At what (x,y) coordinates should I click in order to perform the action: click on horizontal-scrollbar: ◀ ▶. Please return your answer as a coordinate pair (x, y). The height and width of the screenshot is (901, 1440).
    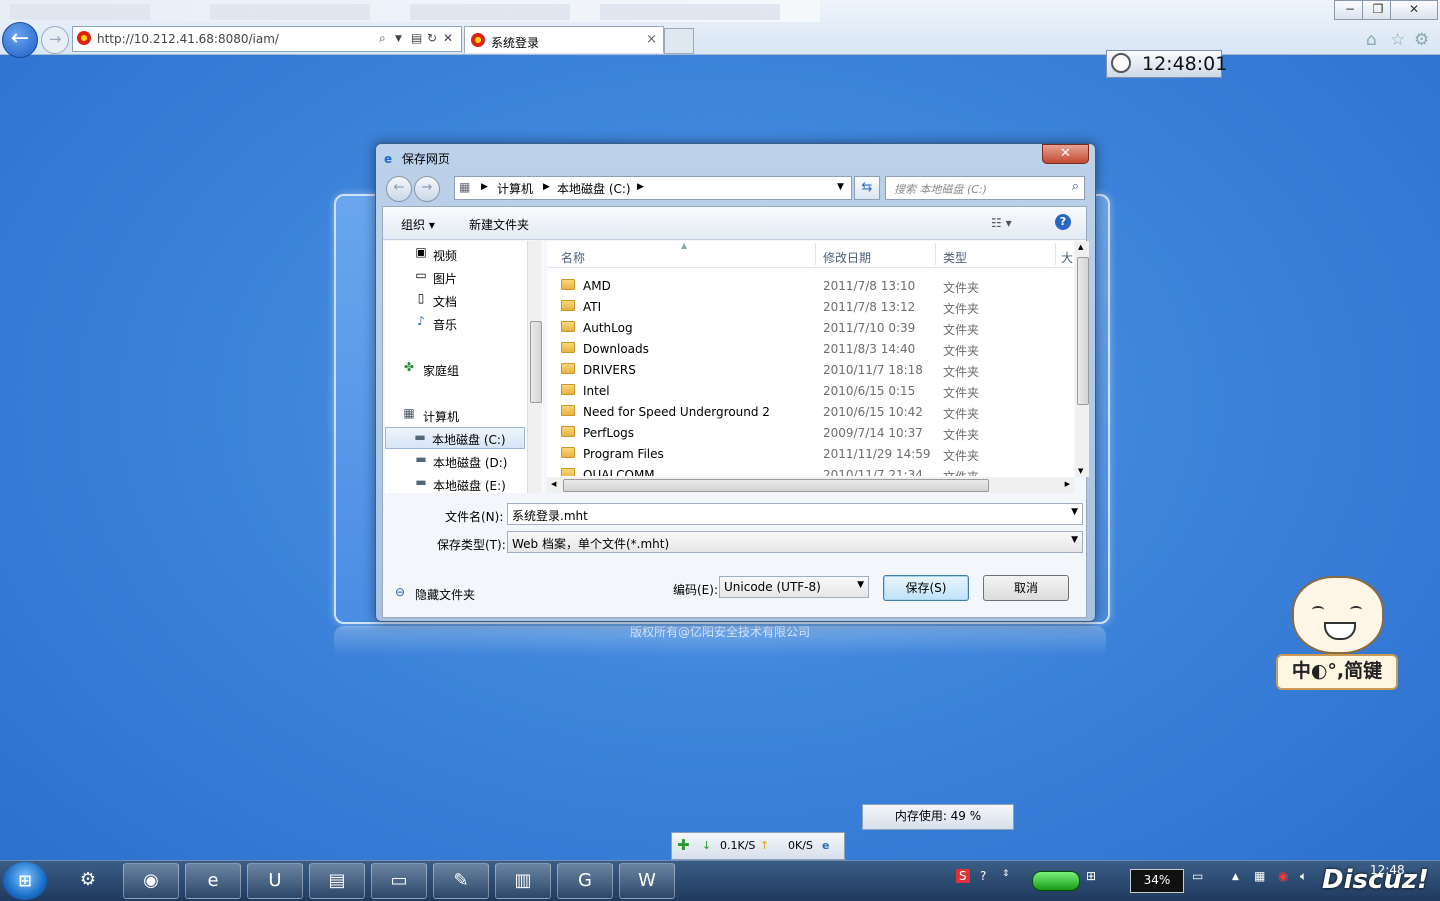
    Looking at the image, I should click on (810, 485).